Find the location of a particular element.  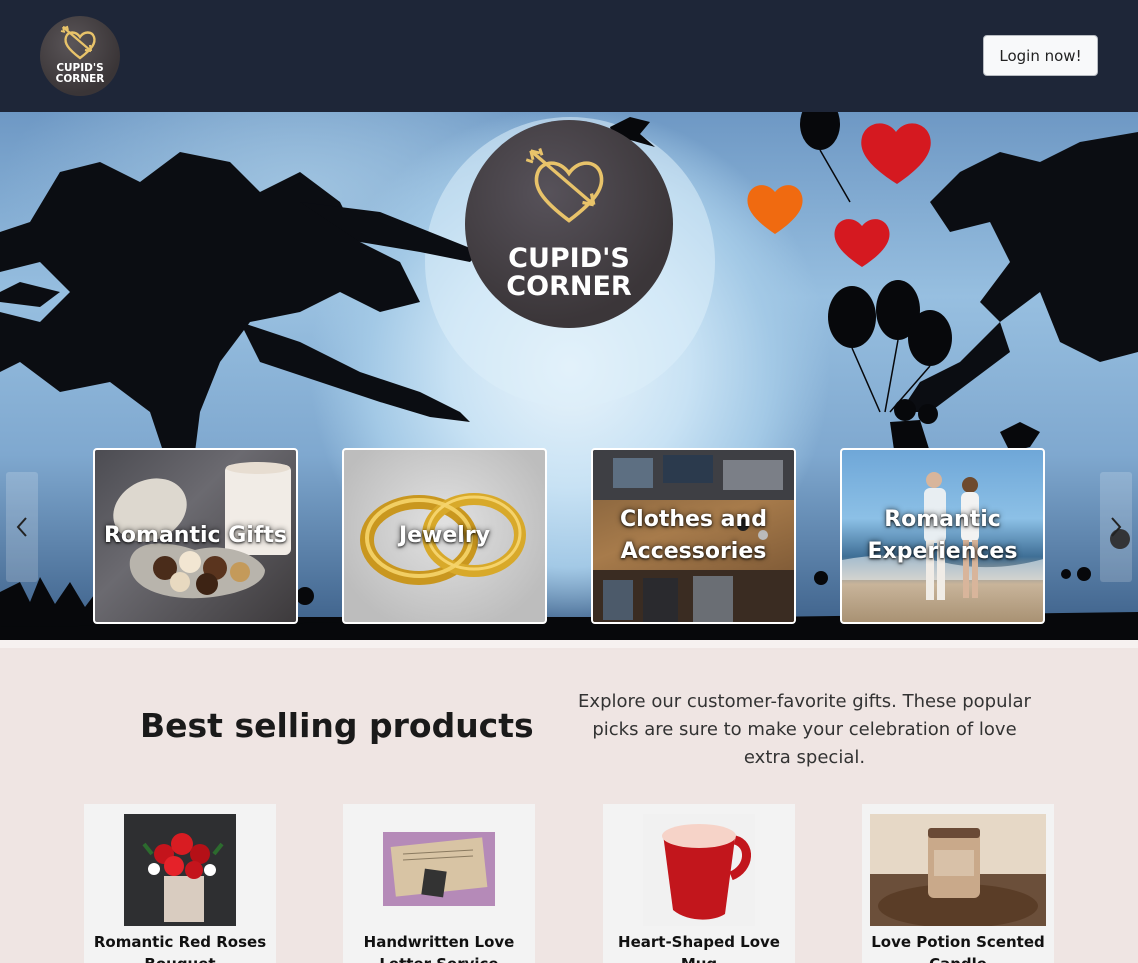

carousel-prev-button is located at coordinates (22, 527).